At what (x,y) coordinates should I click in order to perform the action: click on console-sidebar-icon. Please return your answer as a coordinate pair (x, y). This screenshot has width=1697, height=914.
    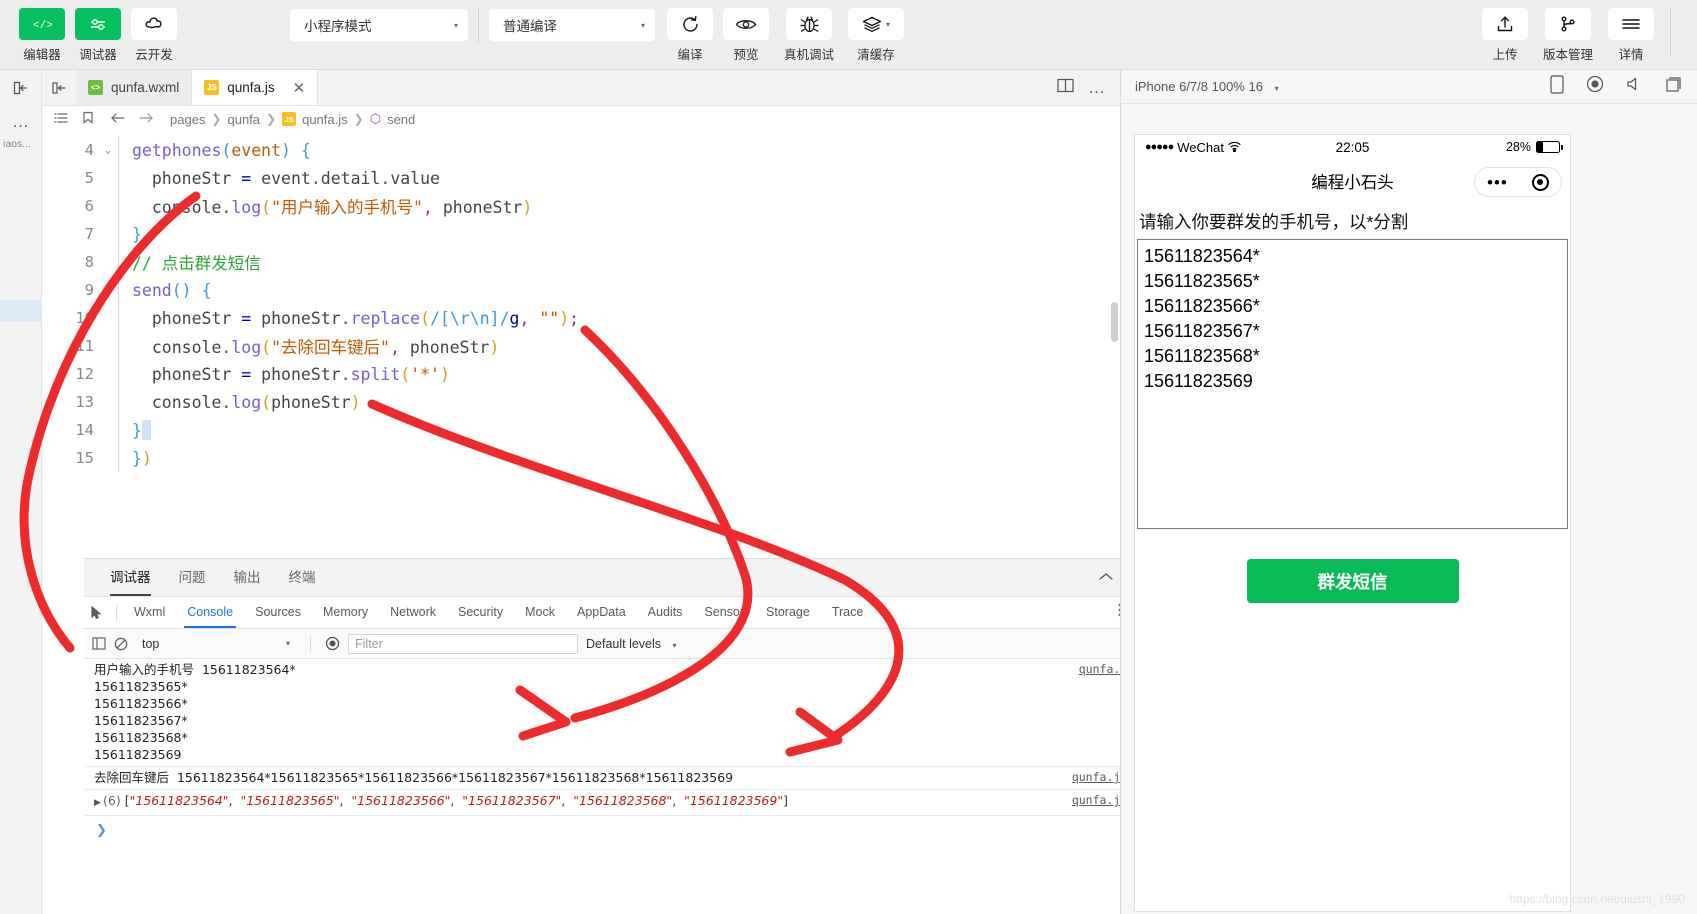
    Looking at the image, I should click on (99, 643).